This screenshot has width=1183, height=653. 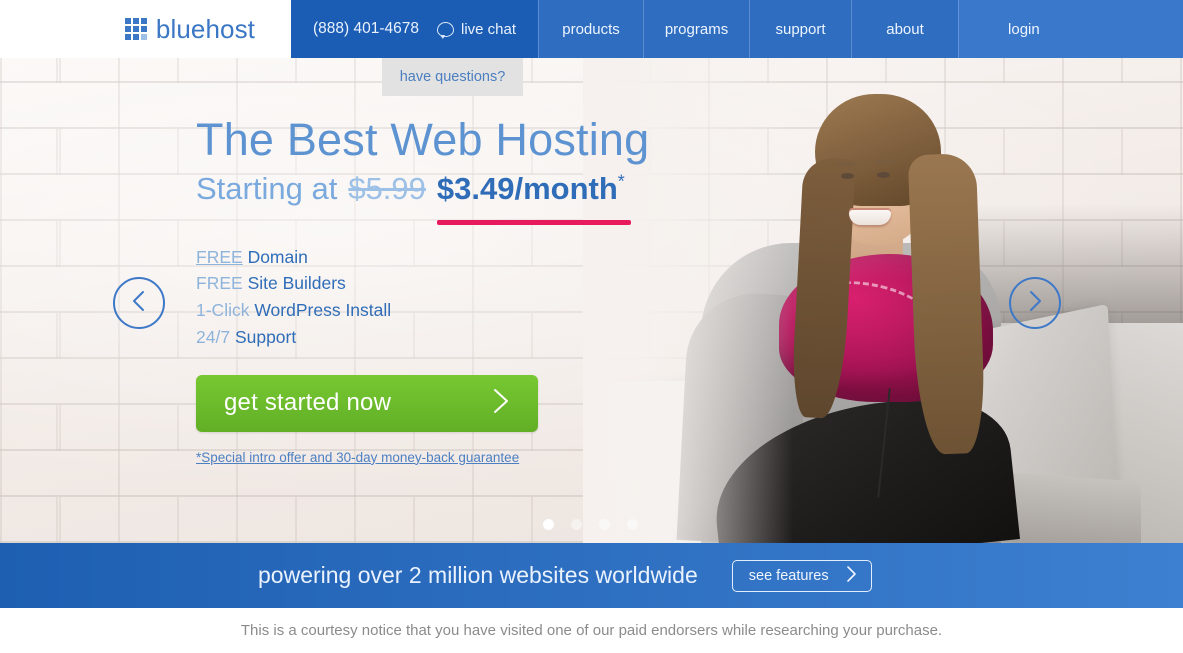 I want to click on feature-item: 1-Click WordPress Install, so click(x=476, y=310).